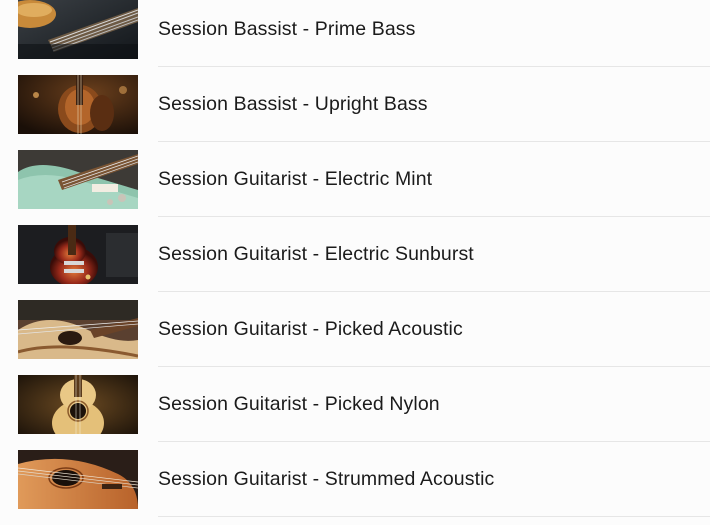 Image resolution: width=710 pixels, height=525 pixels. Describe the element at coordinates (78, 104) in the screenshot. I see `upright-bass-image` at that location.